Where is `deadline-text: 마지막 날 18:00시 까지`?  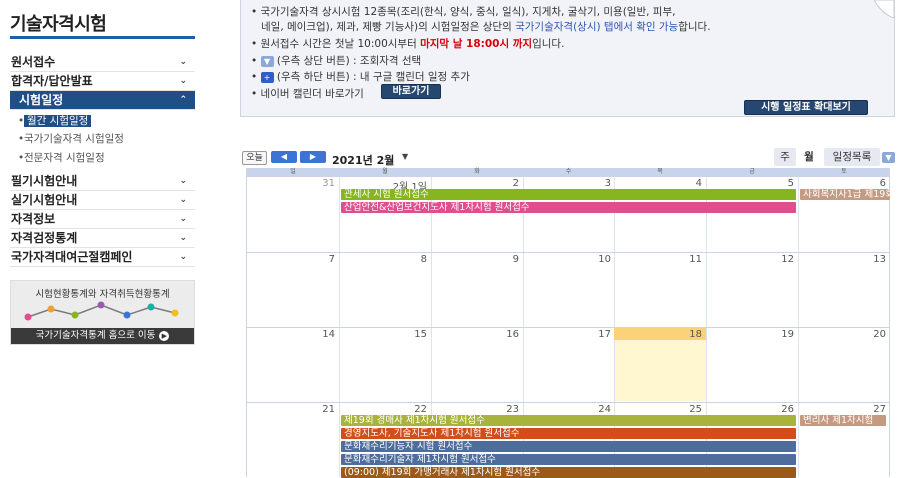 deadline-text: 마지막 날 18:00시 까지 is located at coordinates (476, 44).